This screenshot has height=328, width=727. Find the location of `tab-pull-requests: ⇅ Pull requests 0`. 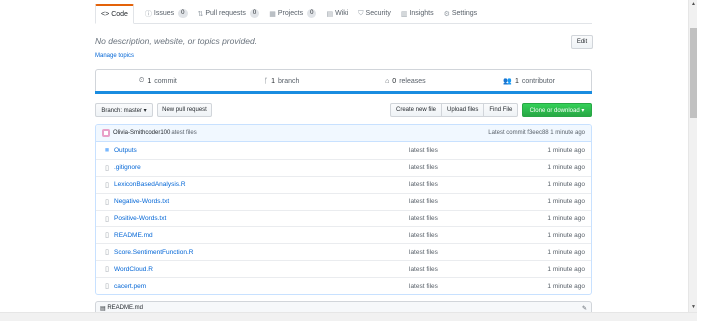

tab-pull-requests: ⇅ Pull requests 0 is located at coordinates (229, 13).